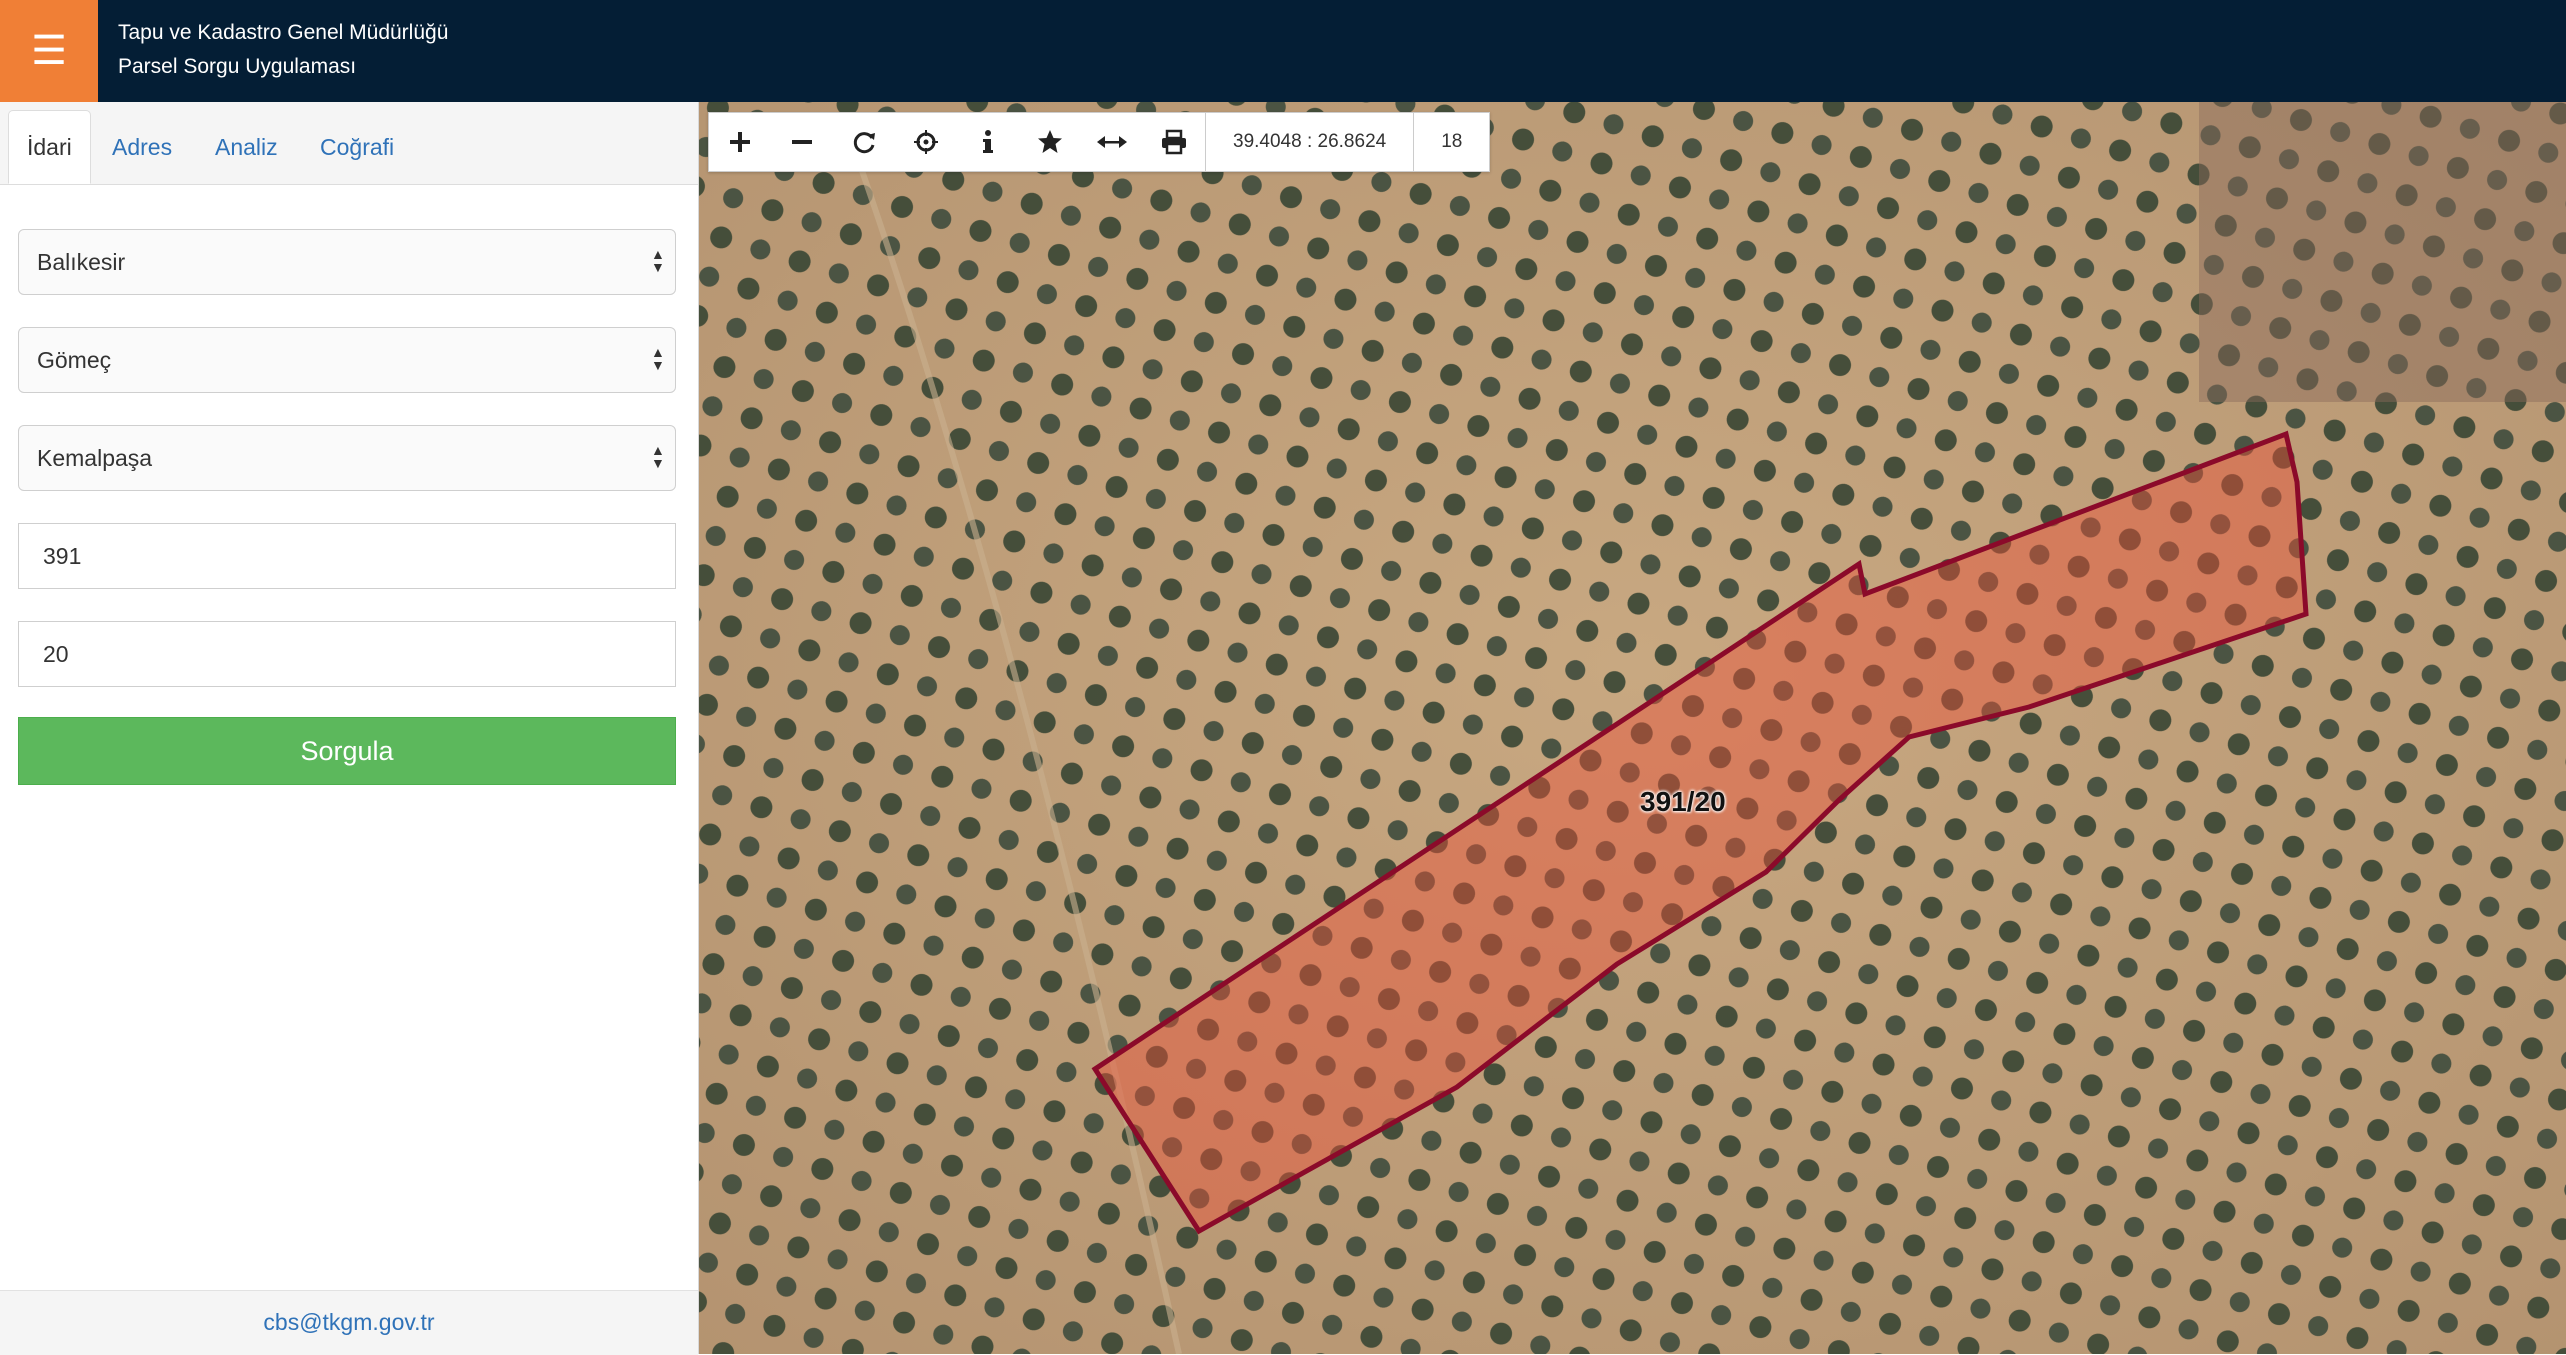  What do you see at coordinates (988, 142) in the screenshot?
I see `info-icon` at bounding box center [988, 142].